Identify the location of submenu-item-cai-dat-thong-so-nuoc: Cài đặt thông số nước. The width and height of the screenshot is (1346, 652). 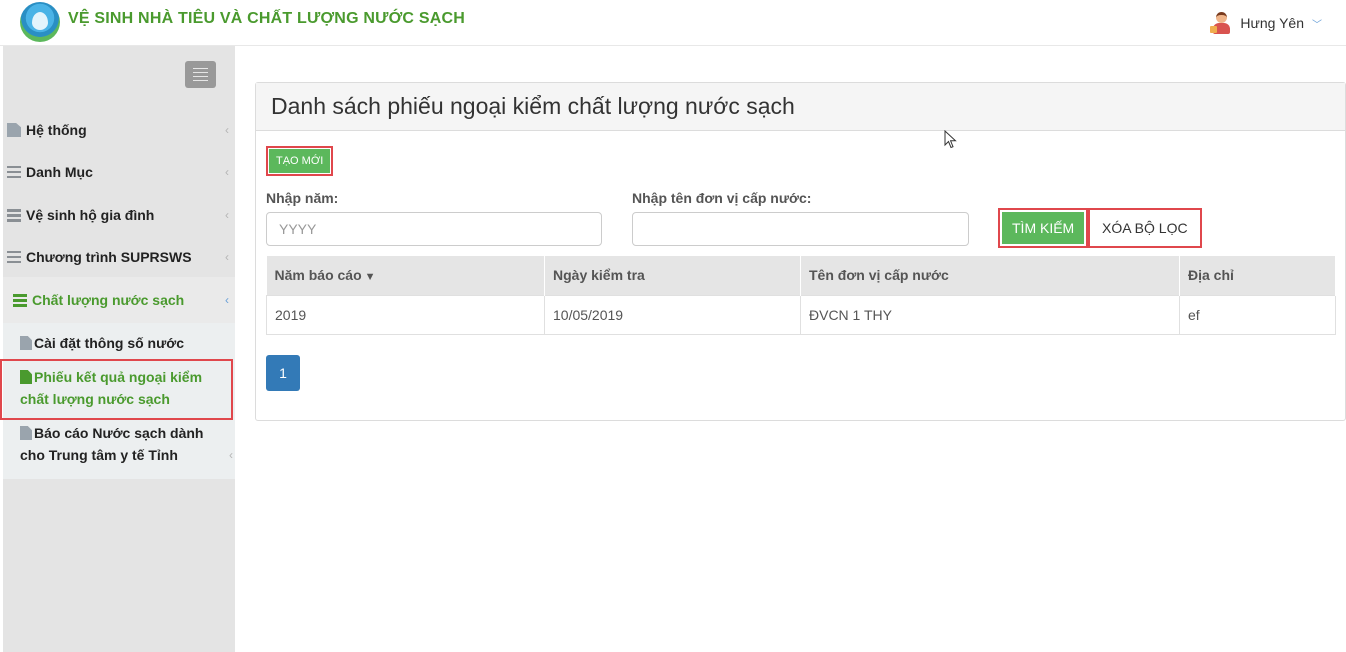
(122, 343).